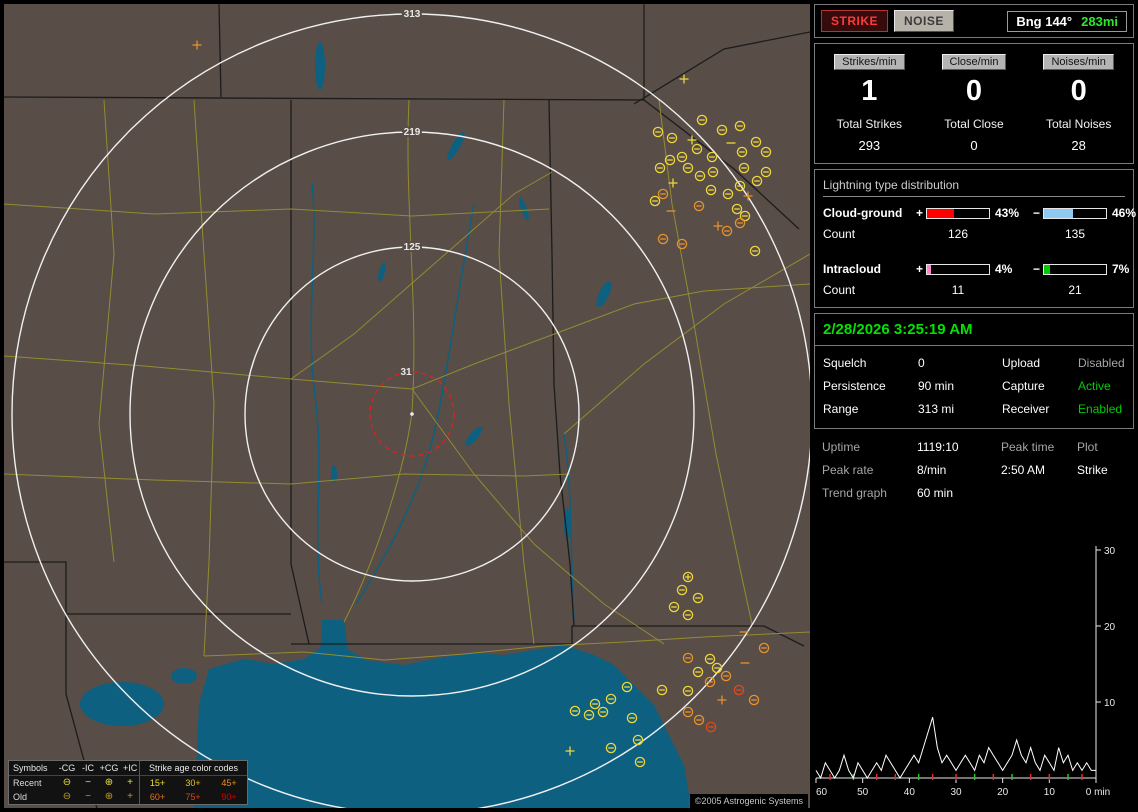 This screenshot has width=1138, height=812. I want to click on ic-minus-bar, so click(1075, 269).